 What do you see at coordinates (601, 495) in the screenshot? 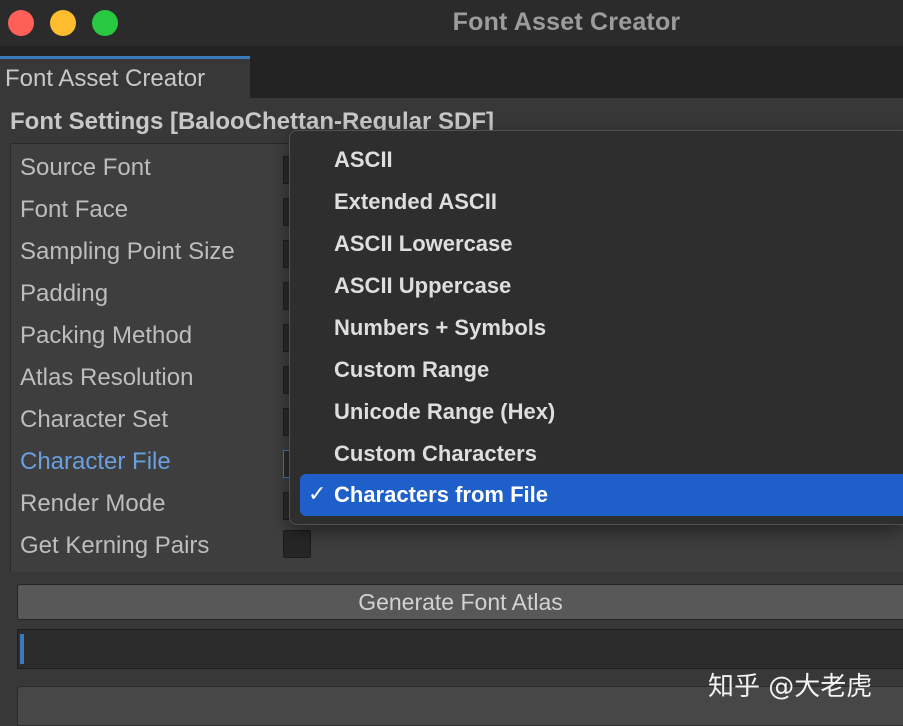
I see `menu-item-characters-from-file: ✓ Characters from File` at bounding box center [601, 495].